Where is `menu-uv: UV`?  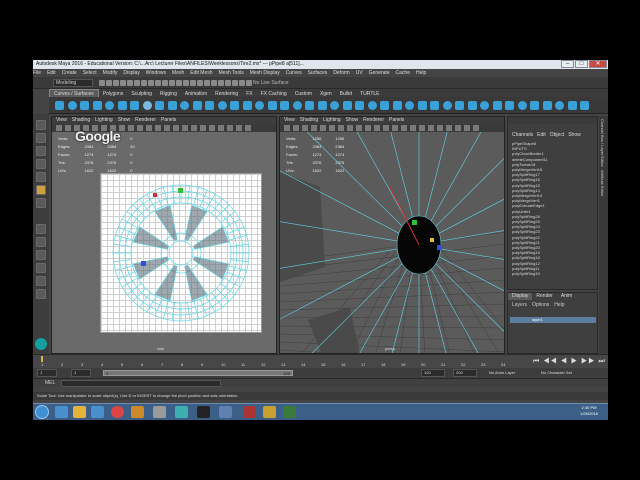 menu-uv: UV is located at coordinates (359, 73).